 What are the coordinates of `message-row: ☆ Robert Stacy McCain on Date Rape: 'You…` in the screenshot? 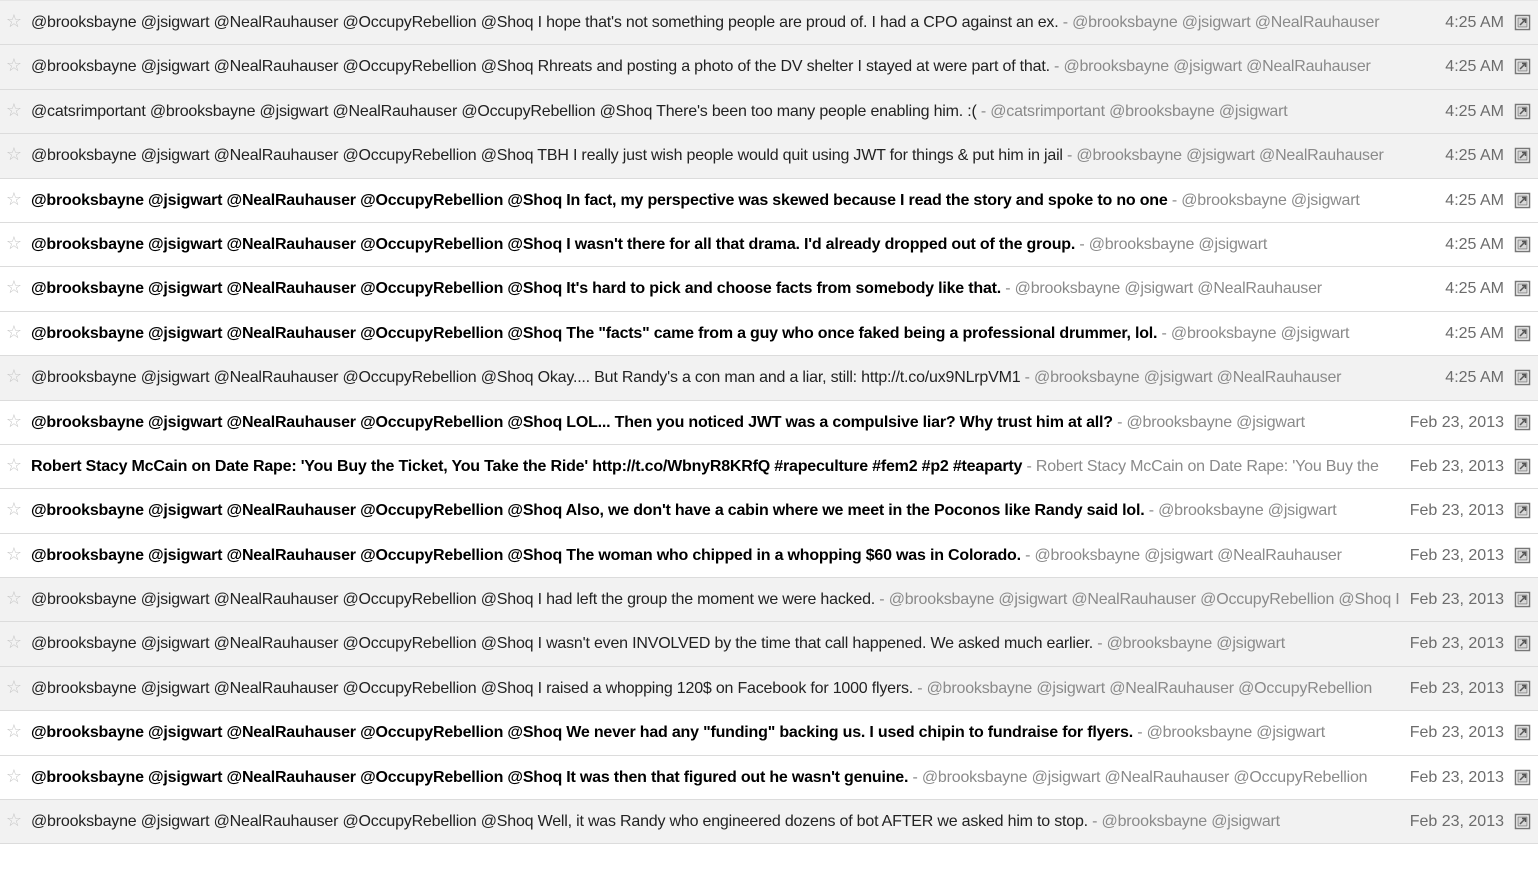 It's located at (769, 467).